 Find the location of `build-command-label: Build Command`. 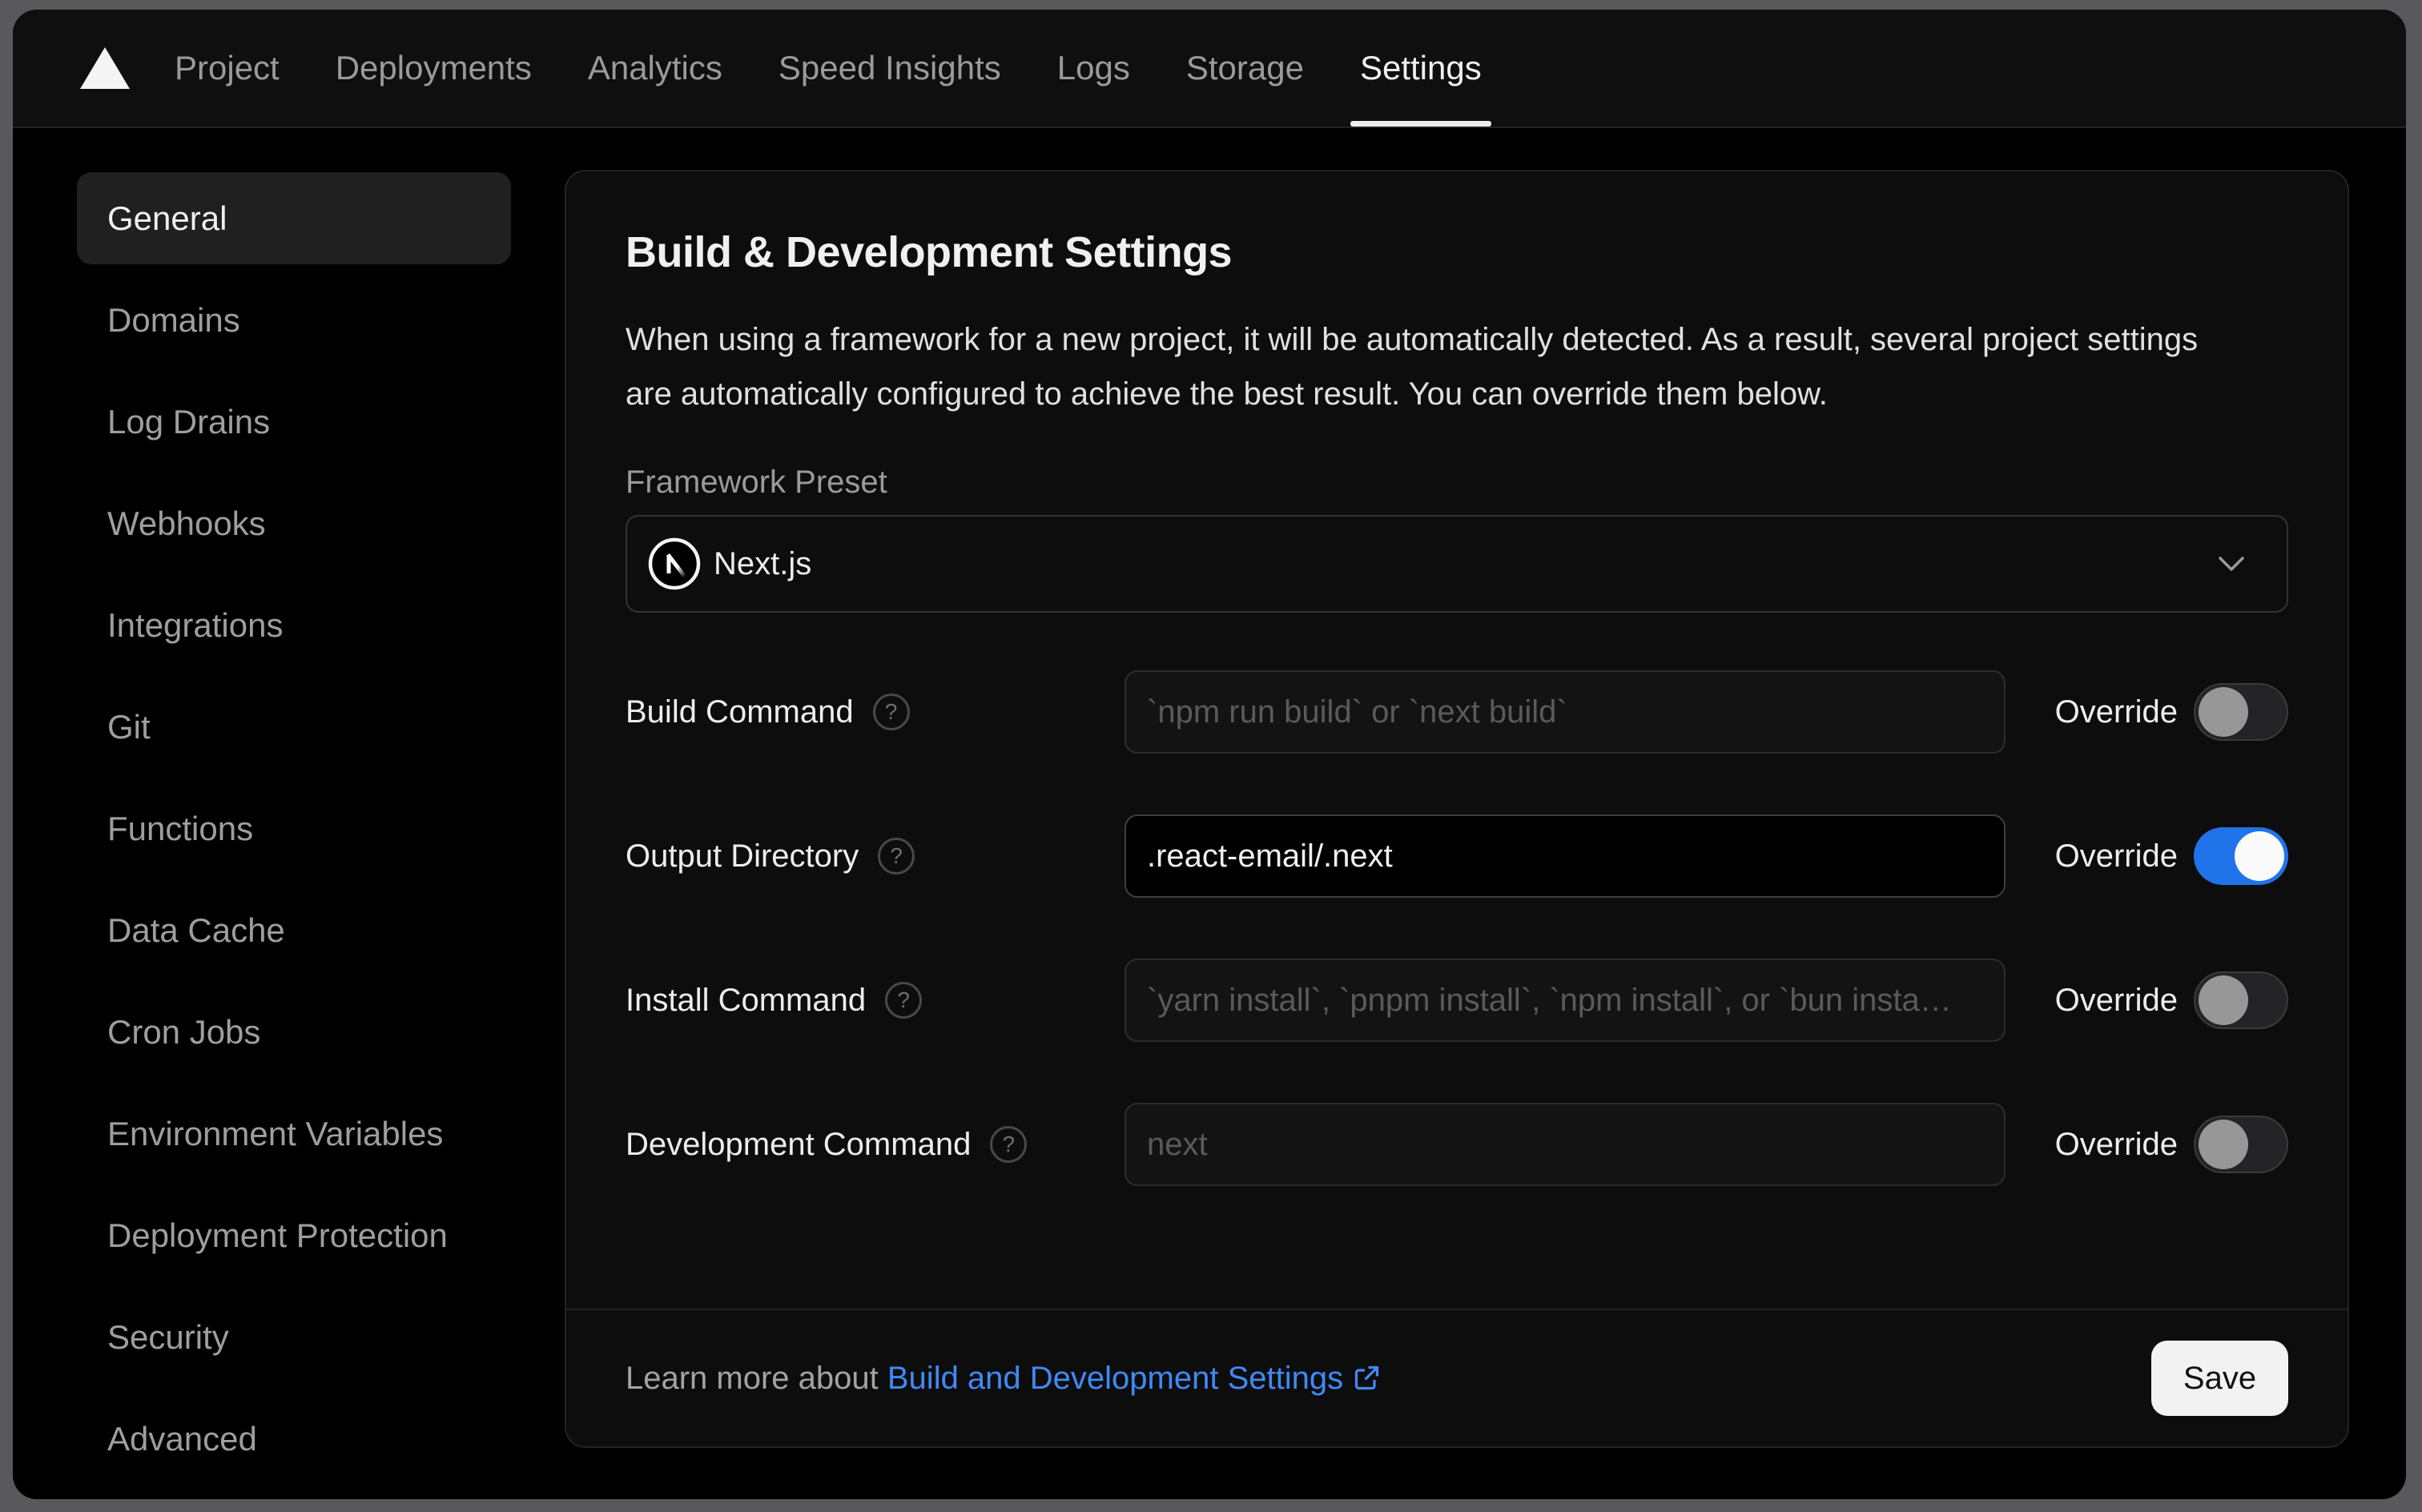

build-command-label: Build Command is located at coordinates (740, 712).